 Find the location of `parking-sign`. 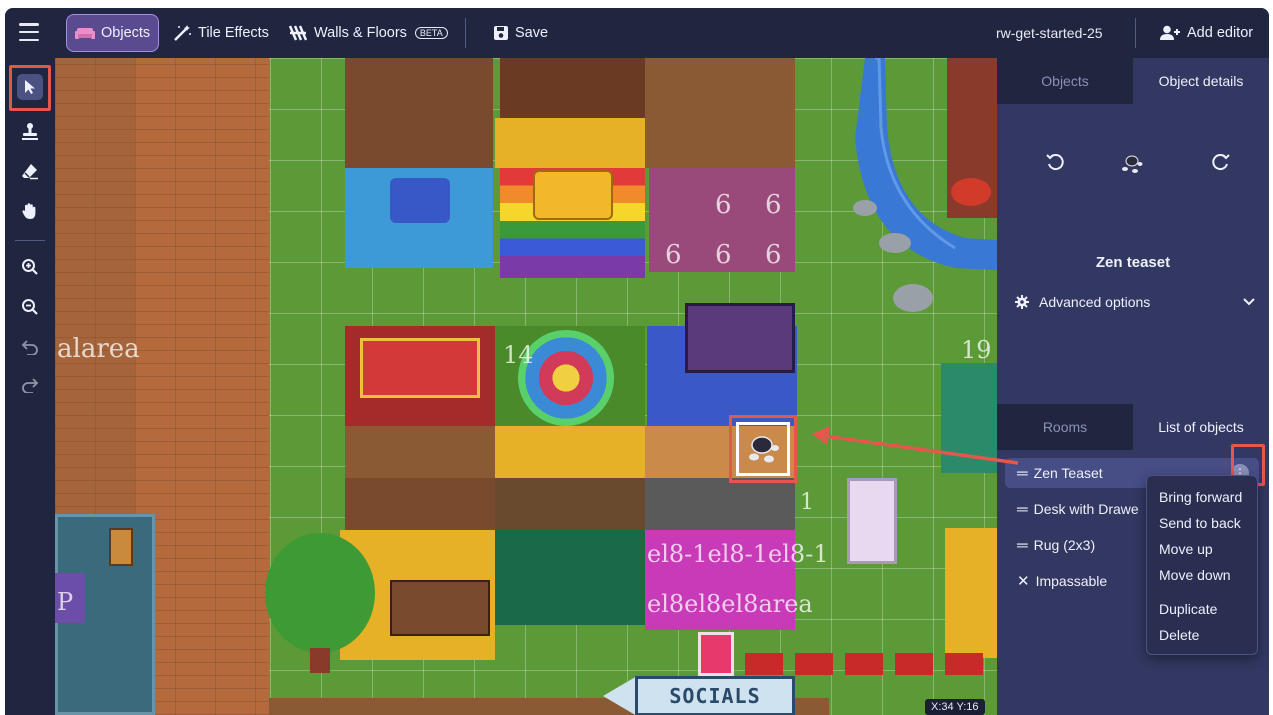

parking-sign is located at coordinates (716, 654).